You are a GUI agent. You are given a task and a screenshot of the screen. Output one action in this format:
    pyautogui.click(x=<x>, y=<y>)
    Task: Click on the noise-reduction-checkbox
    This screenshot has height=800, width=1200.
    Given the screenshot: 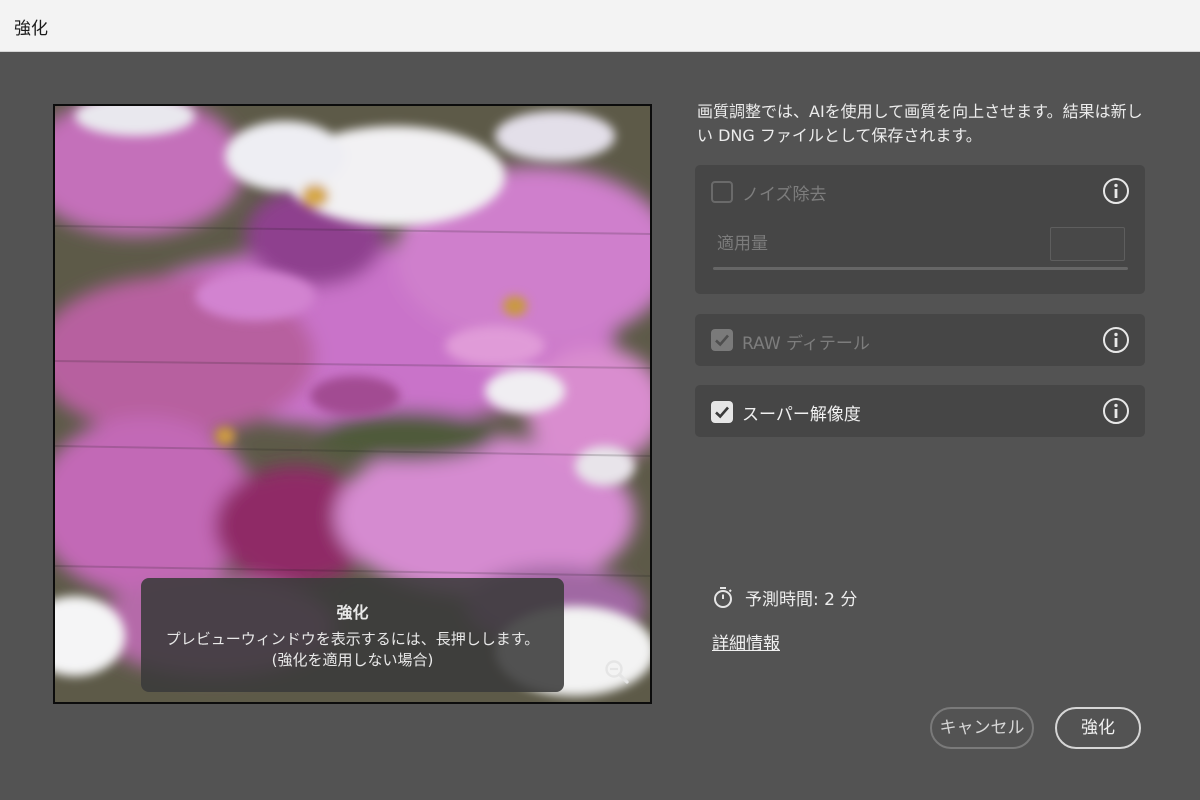 What is the action you would take?
    pyautogui.click(x=722, y=192)
    